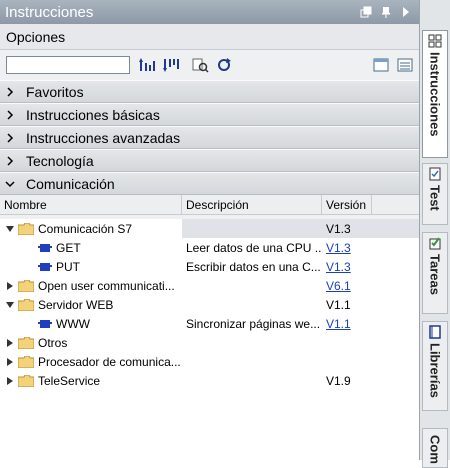  I want to click on tree-row: Servidor WEB V1.1, so click(209, 304).